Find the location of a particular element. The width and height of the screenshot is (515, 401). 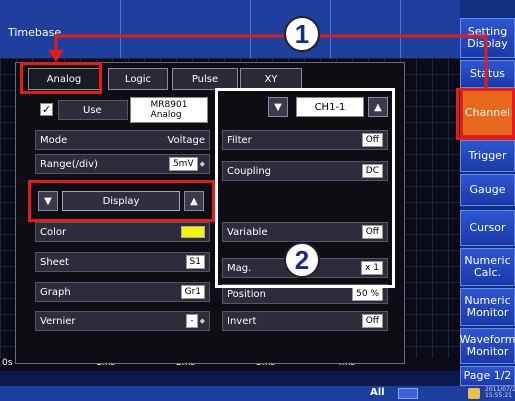

page-button: Page 1/2 is located at coordinates (487, 376).